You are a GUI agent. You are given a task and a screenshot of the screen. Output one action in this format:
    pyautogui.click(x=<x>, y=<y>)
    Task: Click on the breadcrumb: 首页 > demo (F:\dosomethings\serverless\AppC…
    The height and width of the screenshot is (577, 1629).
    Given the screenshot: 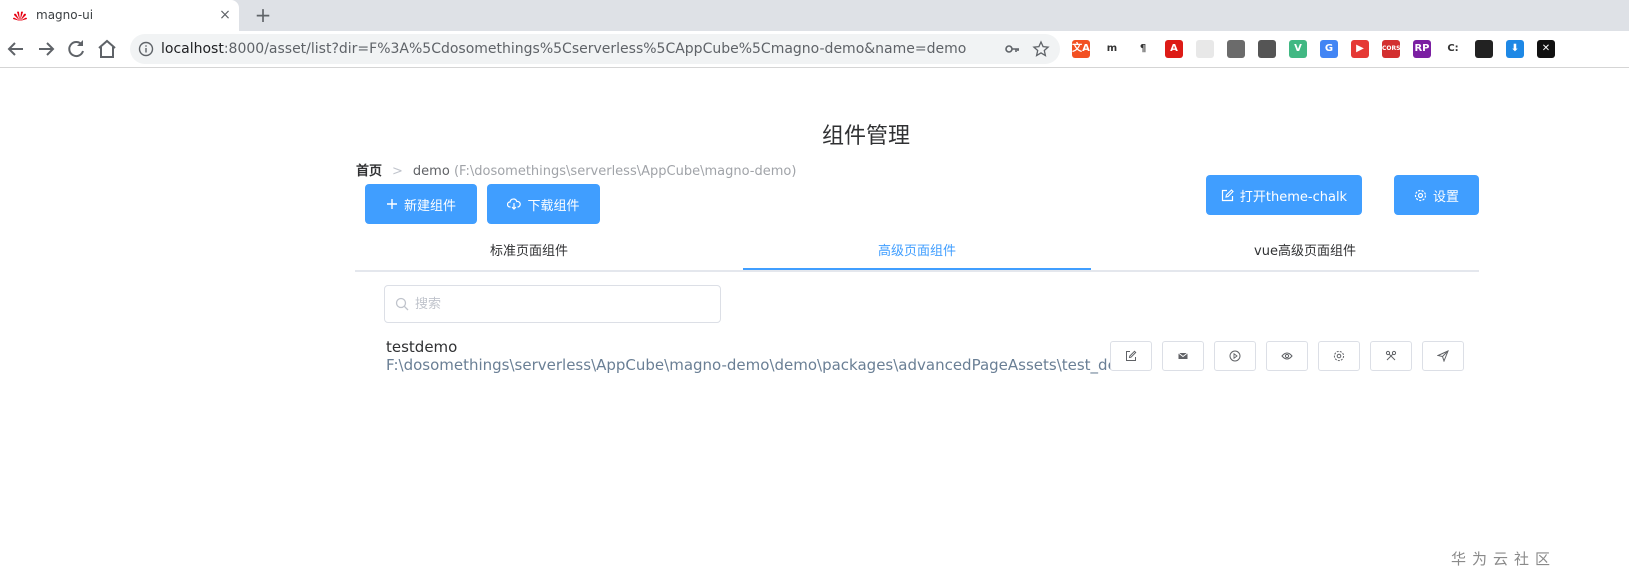 What is the action you would take?
    pyautogui.click(x=576, y=169)
    